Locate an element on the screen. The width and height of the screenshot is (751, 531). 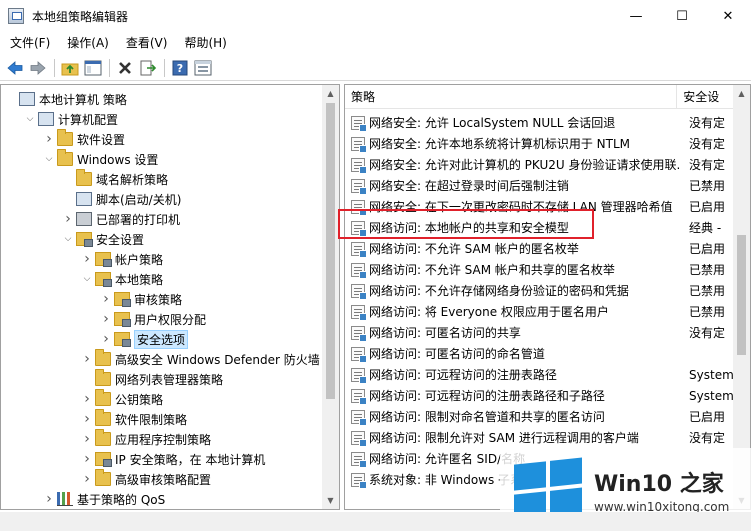
policy-row: 网络安全: 允许本地系统将计算机标识用于 NTLM 没有定 is located at coordinates (540, 143).